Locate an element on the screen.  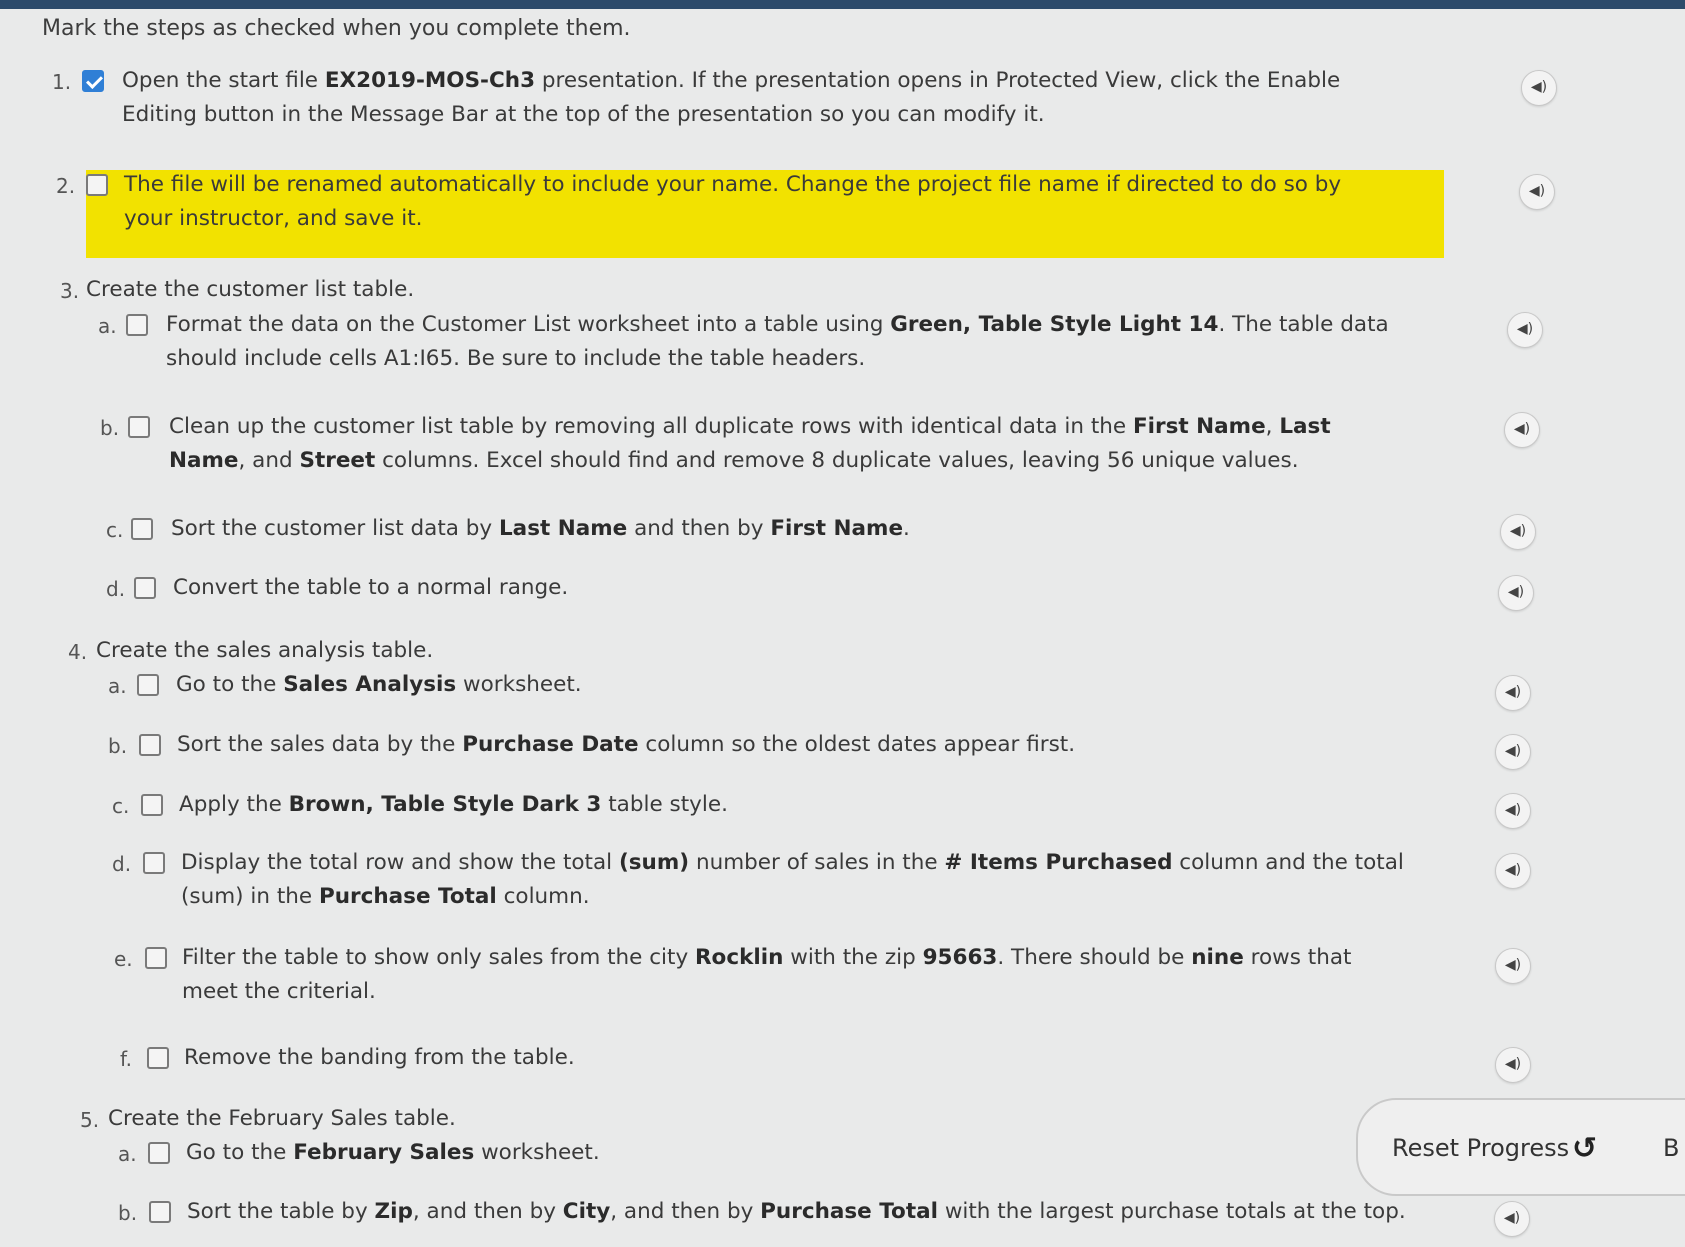
step-number: 1. is located at coordinates (62, 82).